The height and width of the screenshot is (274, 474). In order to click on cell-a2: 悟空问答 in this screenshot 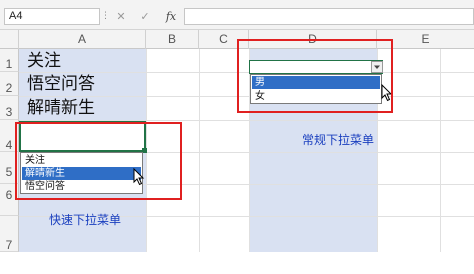, I will do `click(82, 84)`.